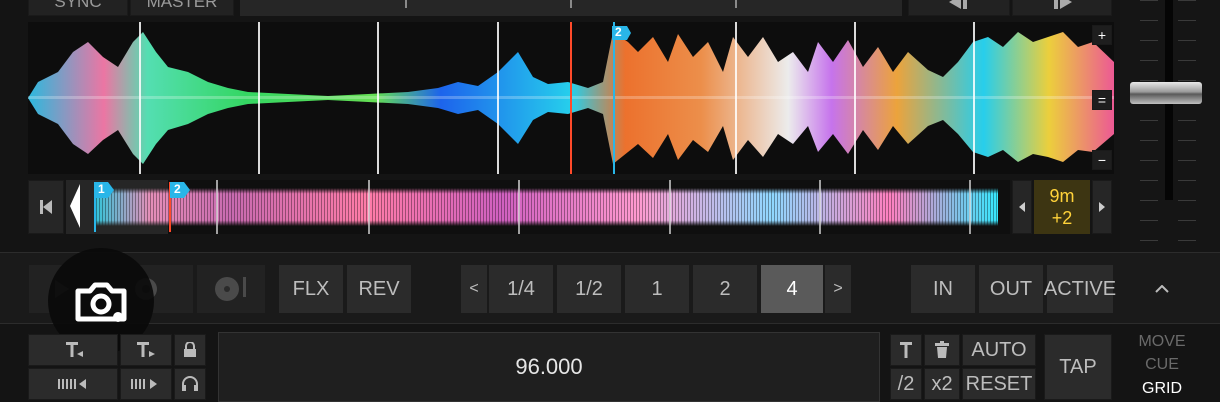 This screenshot has width=1220, height=402. Describe the element at coordinates (999, 350) in the screenshot. I see `auto-grid-button: AUTO` at that location.